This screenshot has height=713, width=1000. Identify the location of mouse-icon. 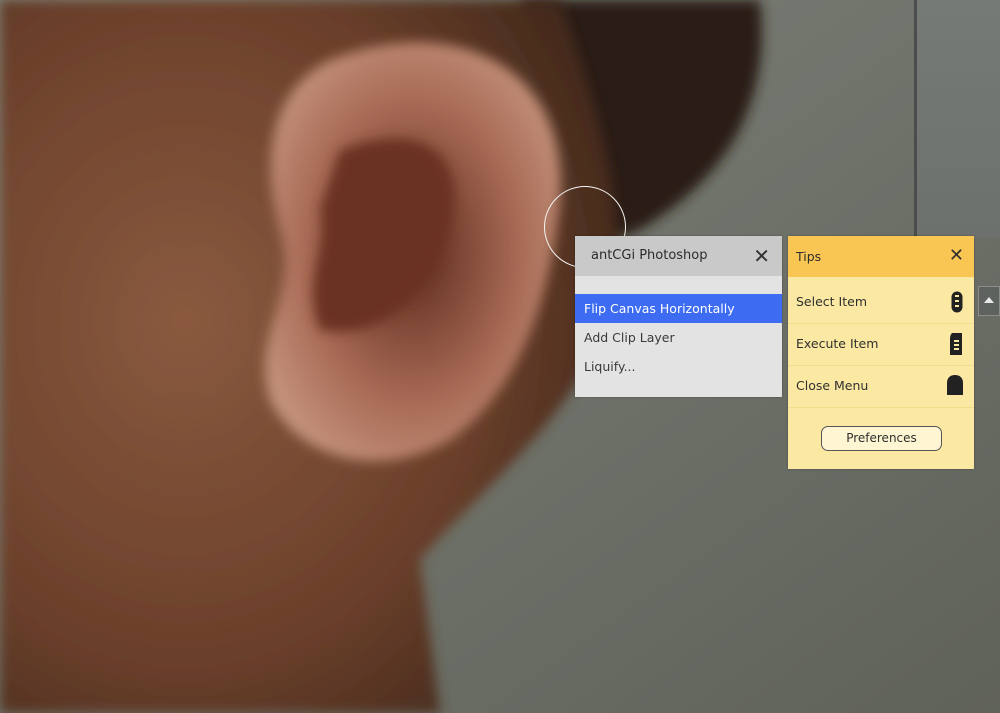
(955, 385).